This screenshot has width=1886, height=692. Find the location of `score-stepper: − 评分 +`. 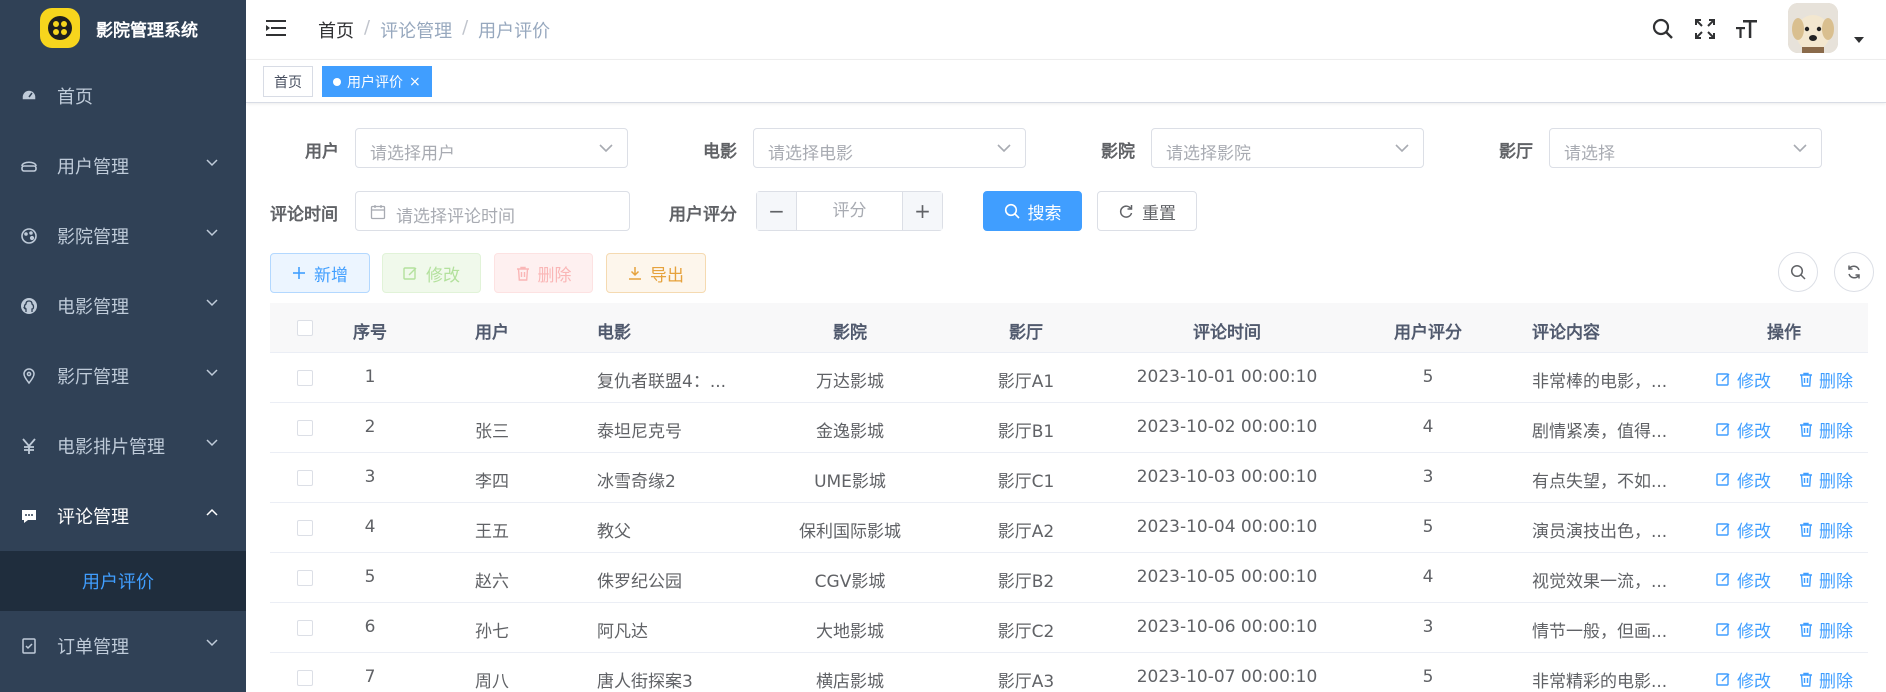

score-stepper: − 评分 + is located at coordinates (849, 211).